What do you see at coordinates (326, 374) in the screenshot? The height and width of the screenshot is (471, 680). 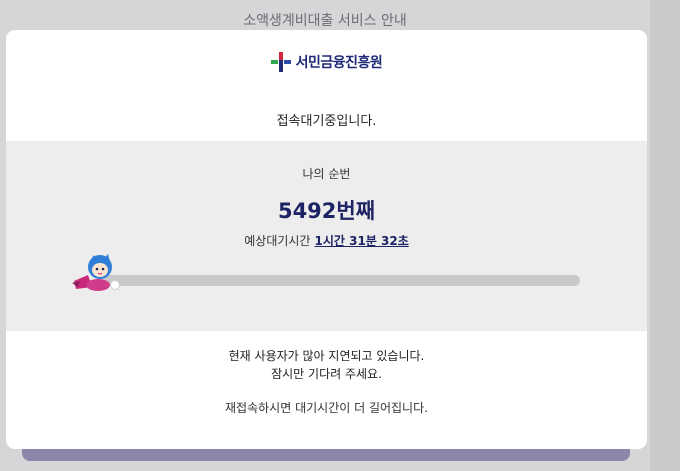 I see `delay-notice-line-2: 잠시만 기다려 주세요.` at bounding box center [326, 374].